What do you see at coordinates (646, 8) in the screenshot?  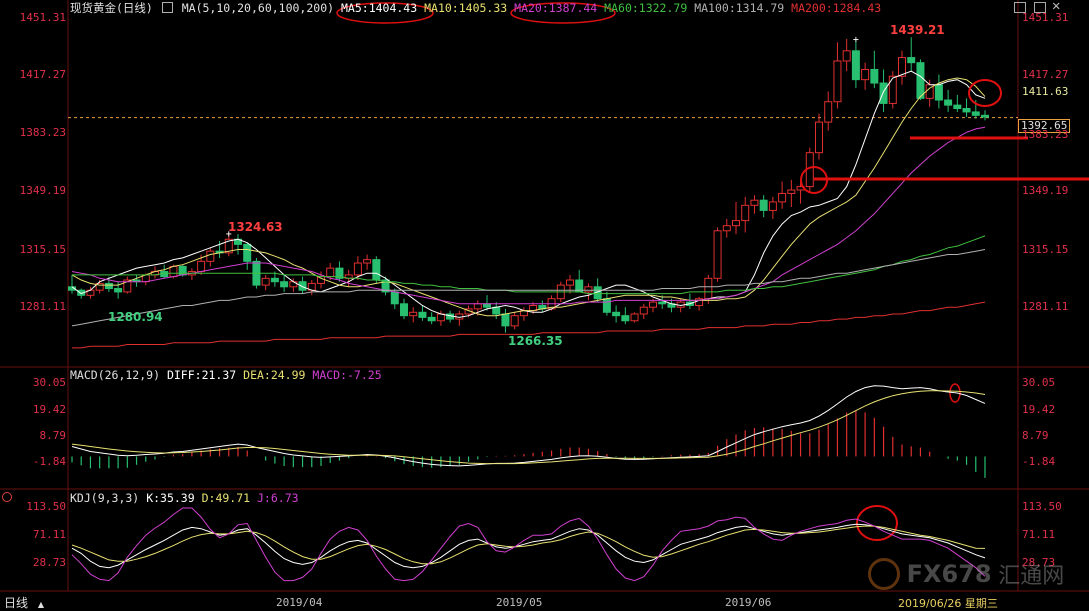 I see `ma60-value: MA60:1322.79` at bounding box center [646, 8].